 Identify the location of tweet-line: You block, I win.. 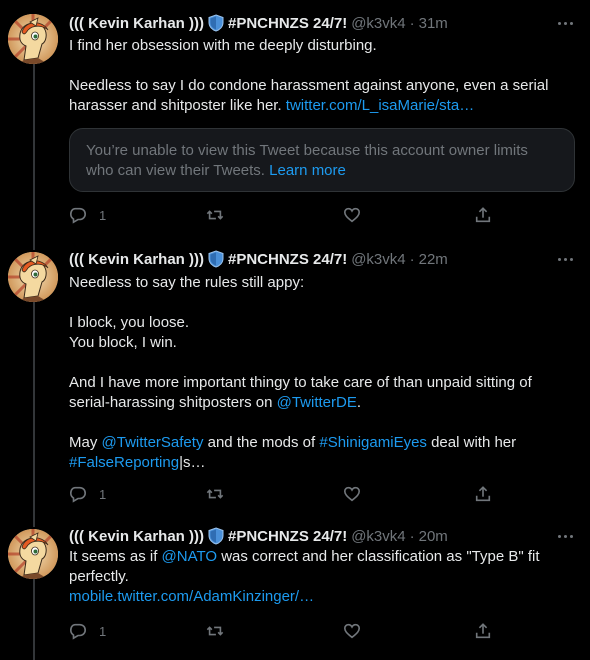
(319, 343).